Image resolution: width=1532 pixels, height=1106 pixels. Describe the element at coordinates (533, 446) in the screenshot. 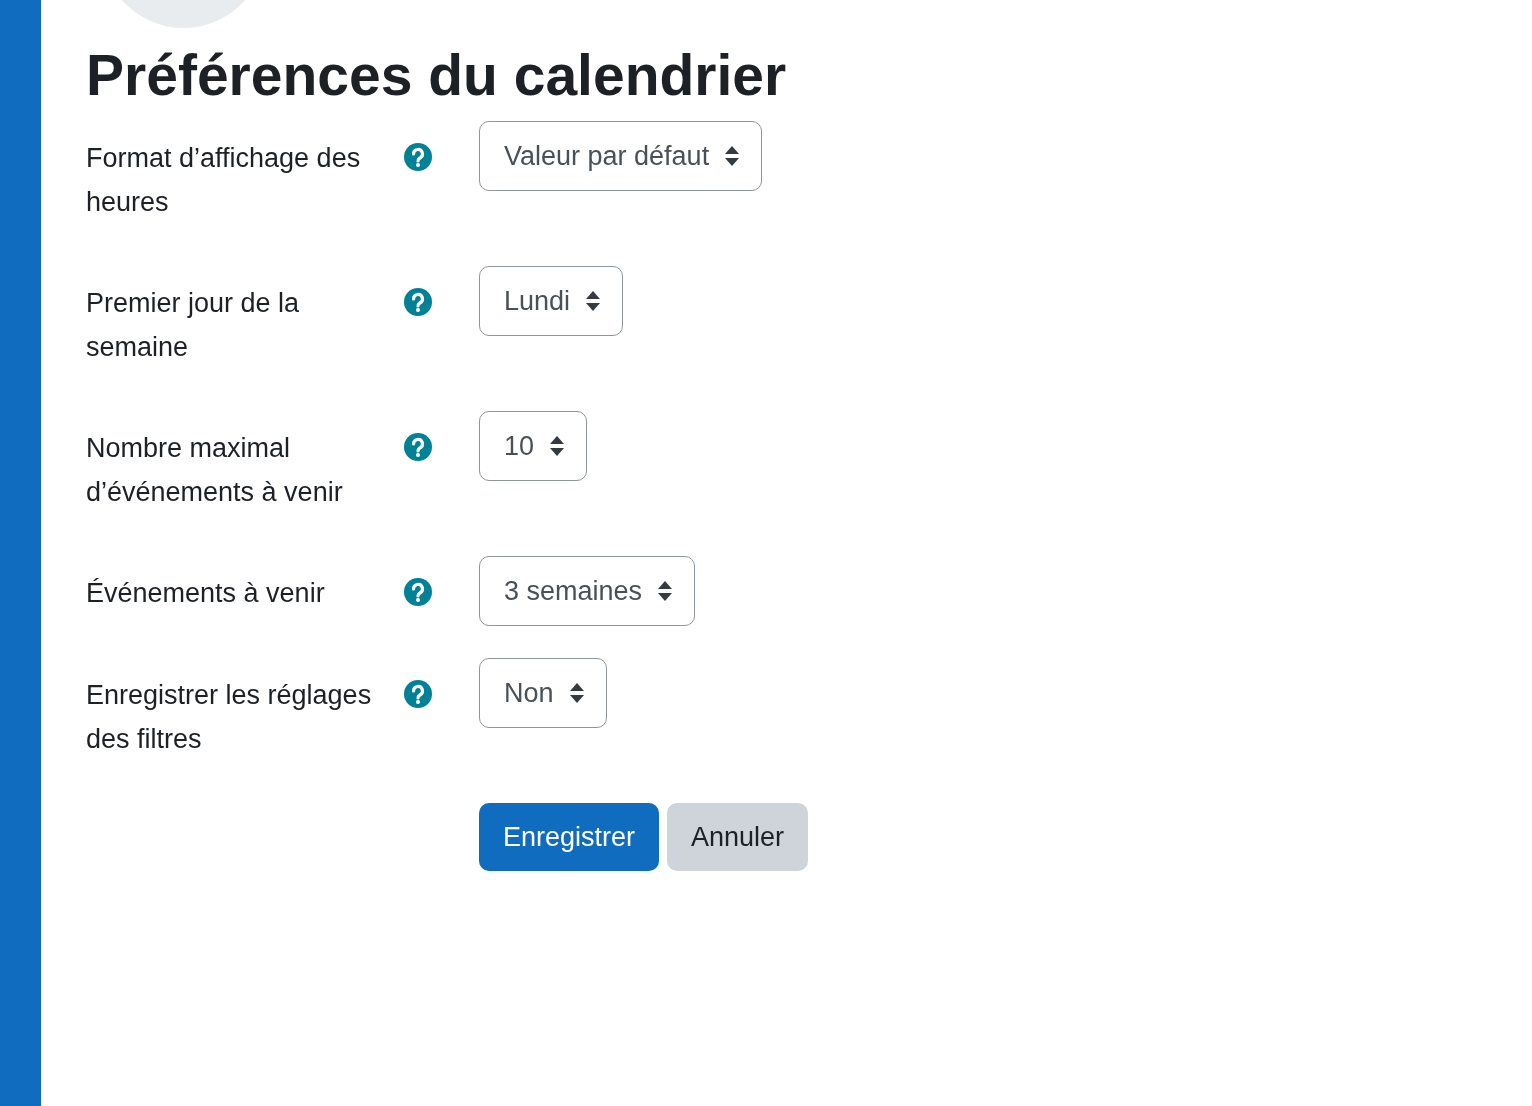

I see `select-field: 10` at that location.